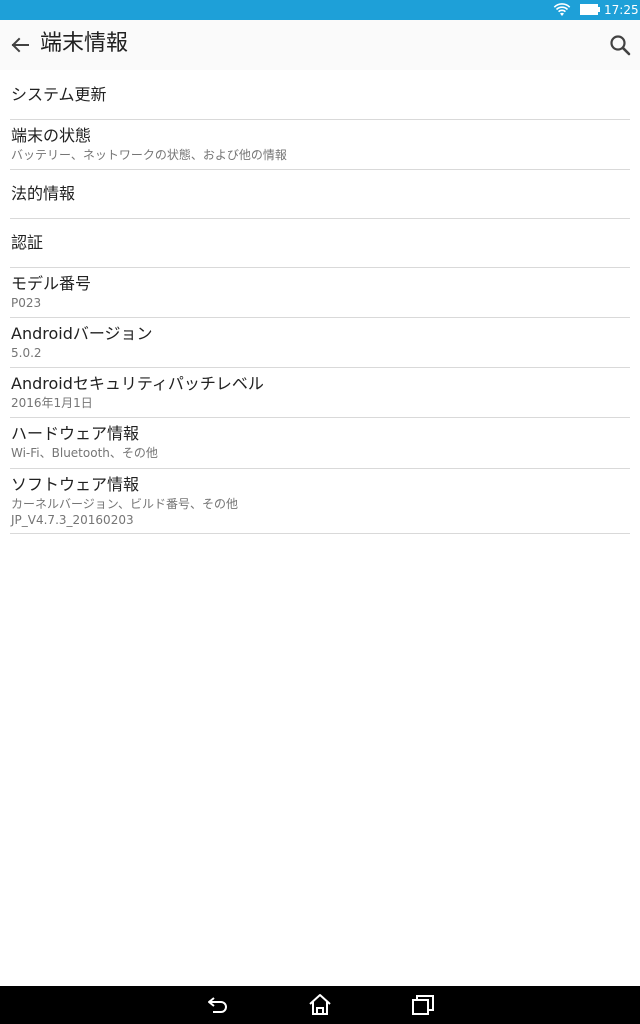  Describe the element at coordinates (125, 504) in the screenshot. I see `list-item-summary: カーネルバージョン、ビルド番号、その他` at that location.